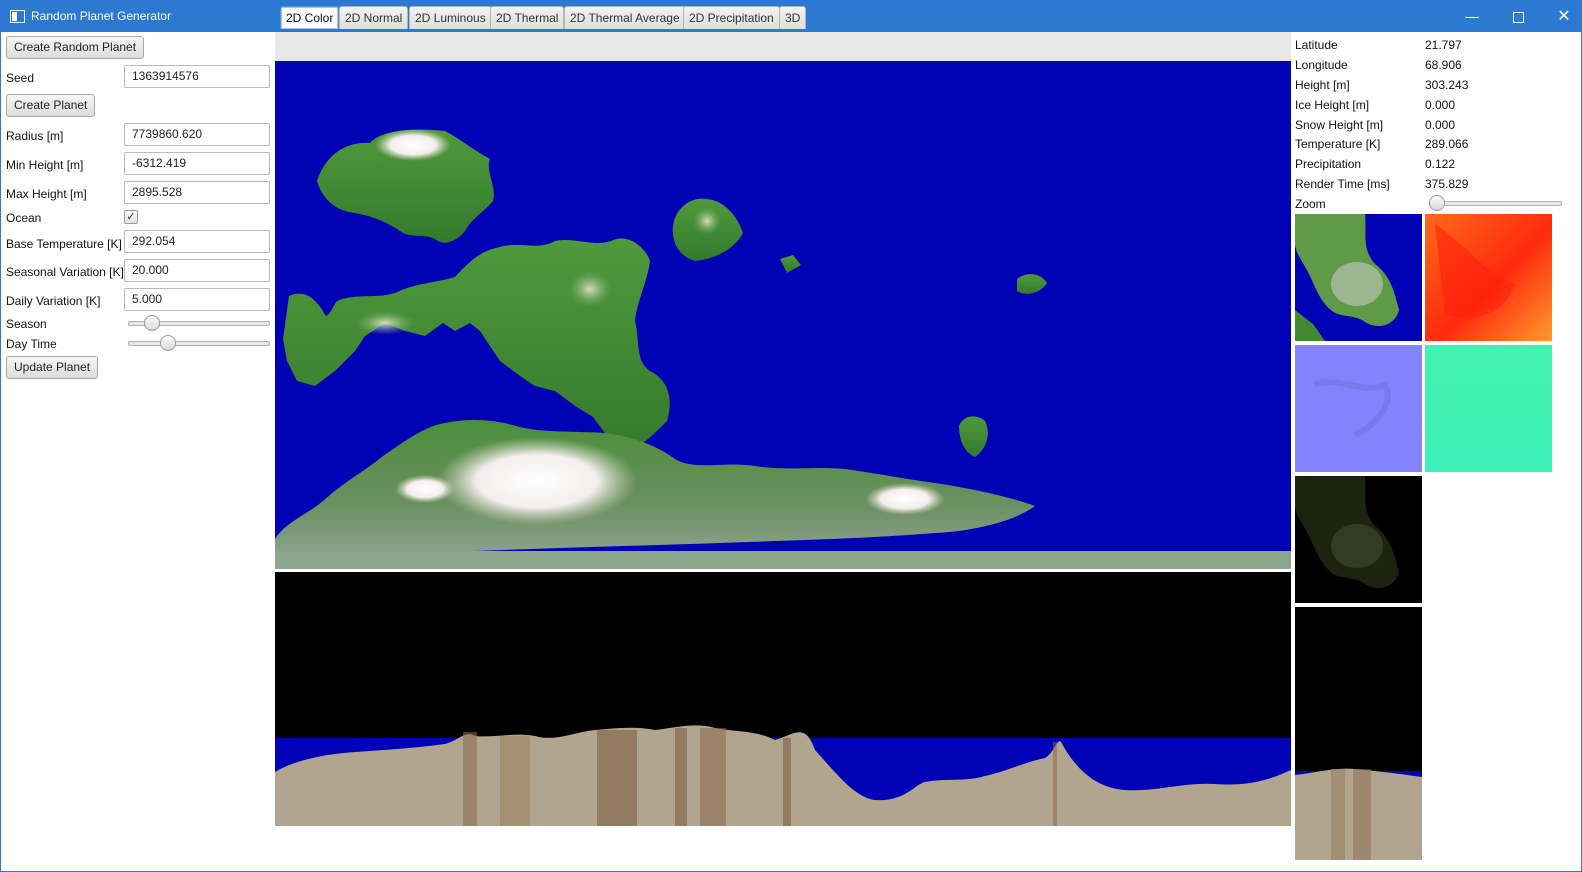 This screenshot has width=1582, height=872. I want to click on min-height-input: -6312.419, so click(197, 163).